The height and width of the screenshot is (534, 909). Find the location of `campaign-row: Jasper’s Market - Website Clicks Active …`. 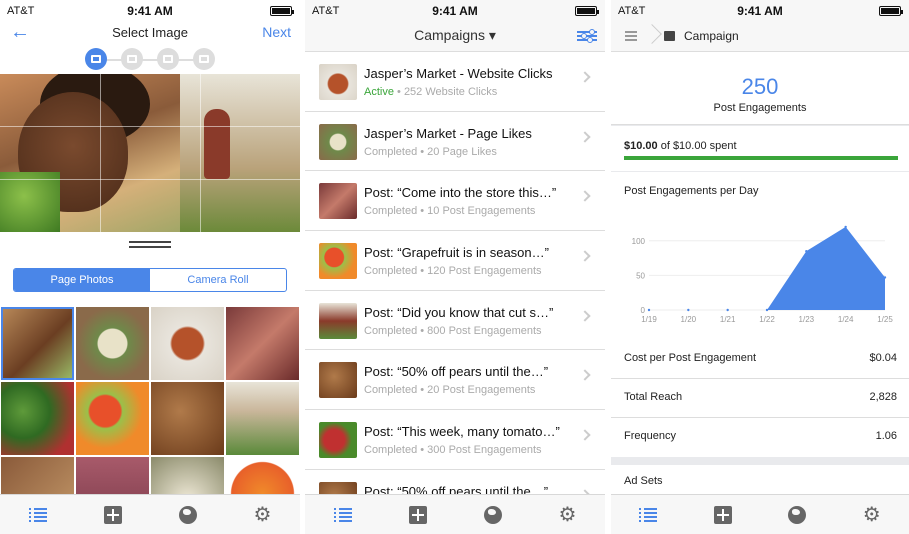

campaign-row: Jasper’s Market - Website Clicks Active … is located at coordinates (455, 82).